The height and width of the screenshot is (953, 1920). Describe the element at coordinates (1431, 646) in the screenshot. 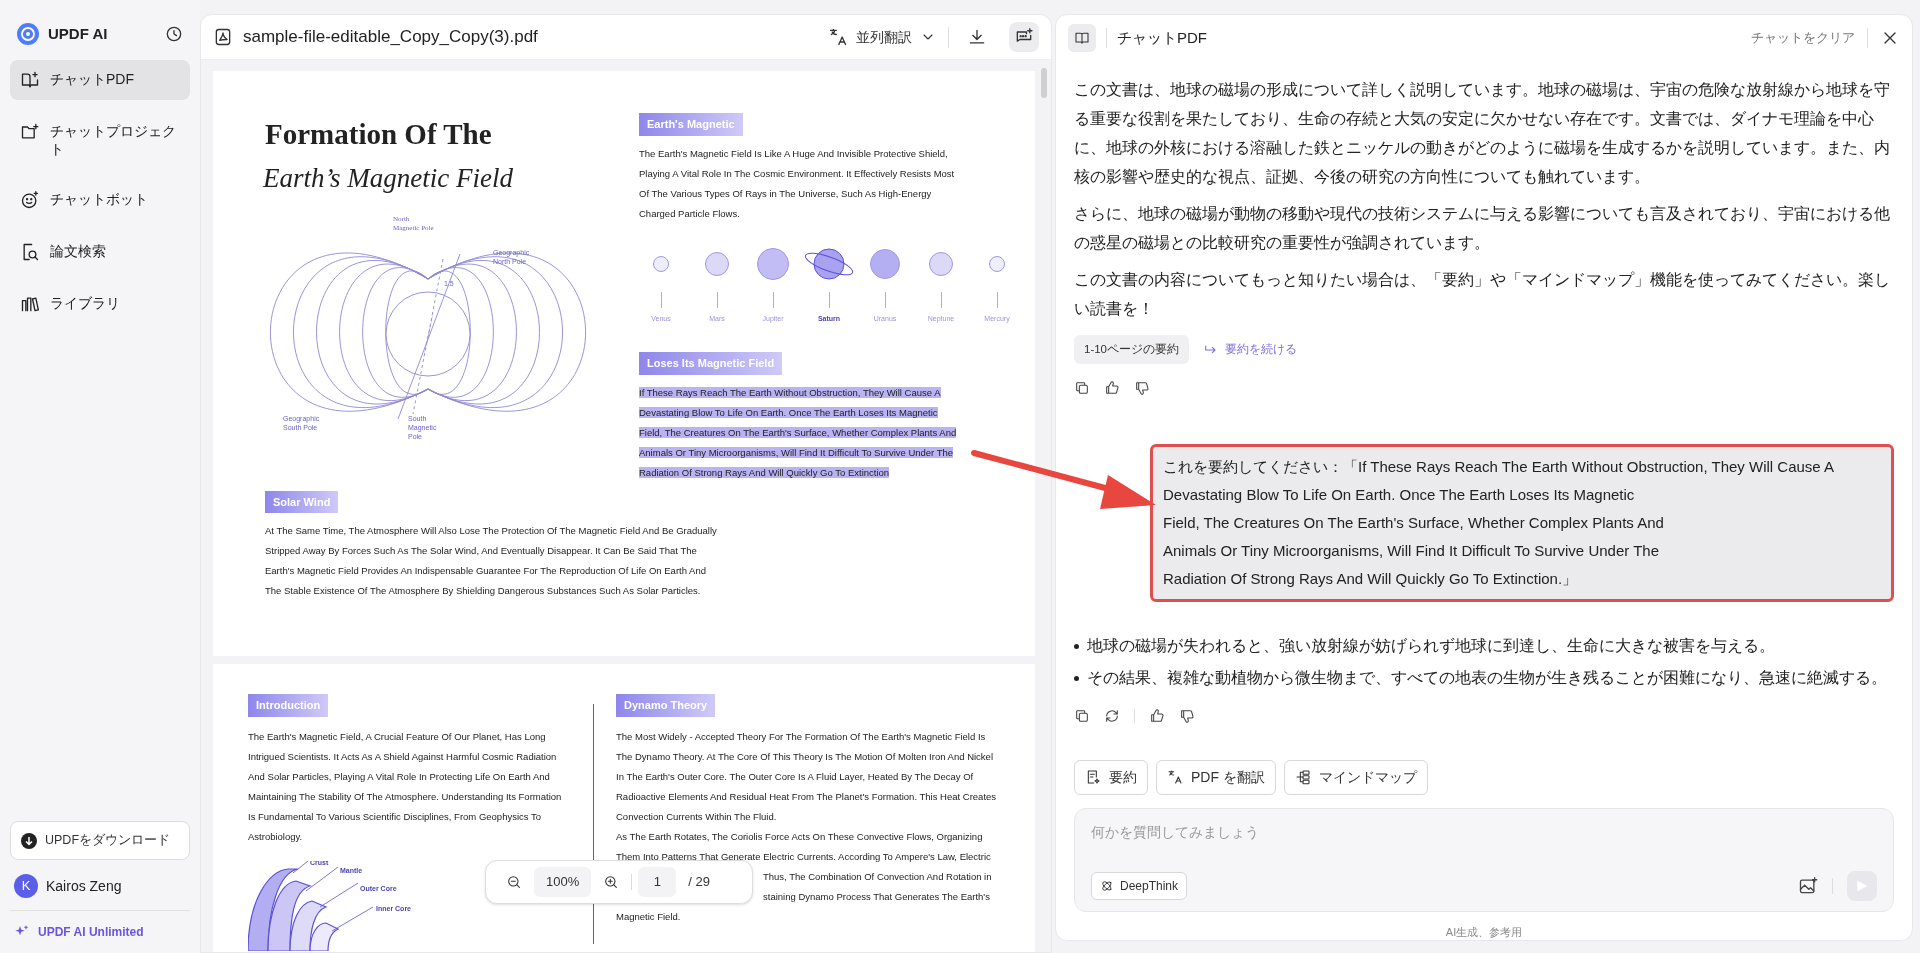

I see `ai-message-text: 地球の磁場が失われると、強い放射線が妨げられず地球に到達し、生命に大きな被害を与える。` at that location.